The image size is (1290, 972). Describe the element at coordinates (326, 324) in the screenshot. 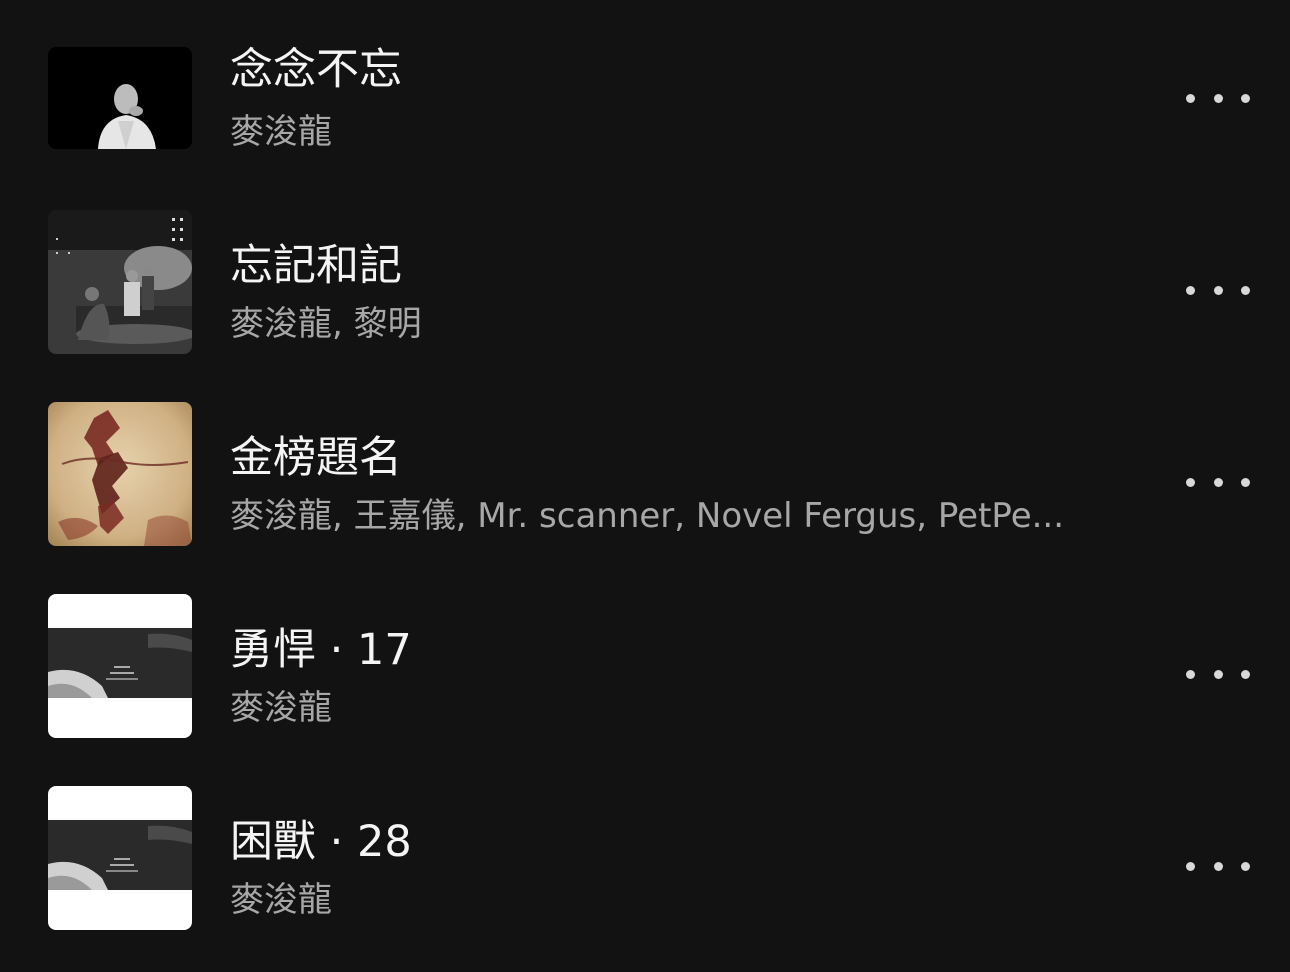

I see `track-artists: 麥浚龍, 黎明` at that location.